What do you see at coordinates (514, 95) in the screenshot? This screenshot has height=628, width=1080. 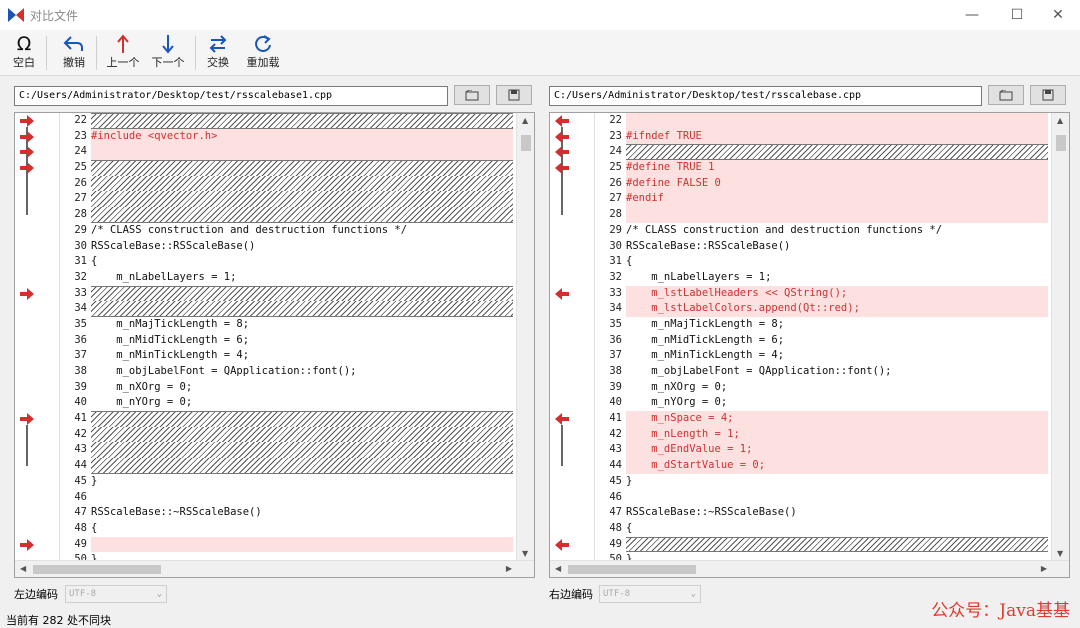 I see `left-save-button` at bounding box center [514, 95].